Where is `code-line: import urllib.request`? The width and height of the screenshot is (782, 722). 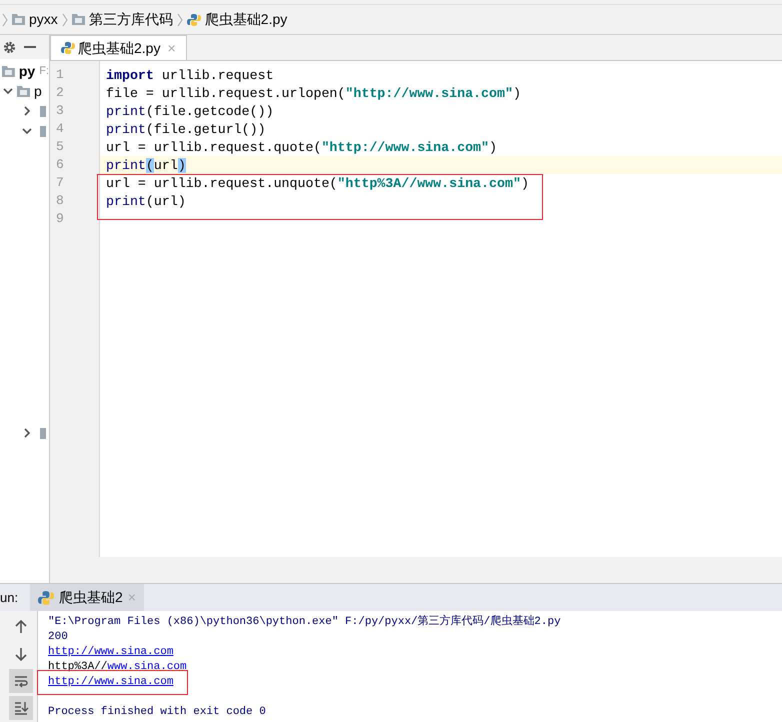
code-line: import urllib.request is located at coordinates (190, 75).